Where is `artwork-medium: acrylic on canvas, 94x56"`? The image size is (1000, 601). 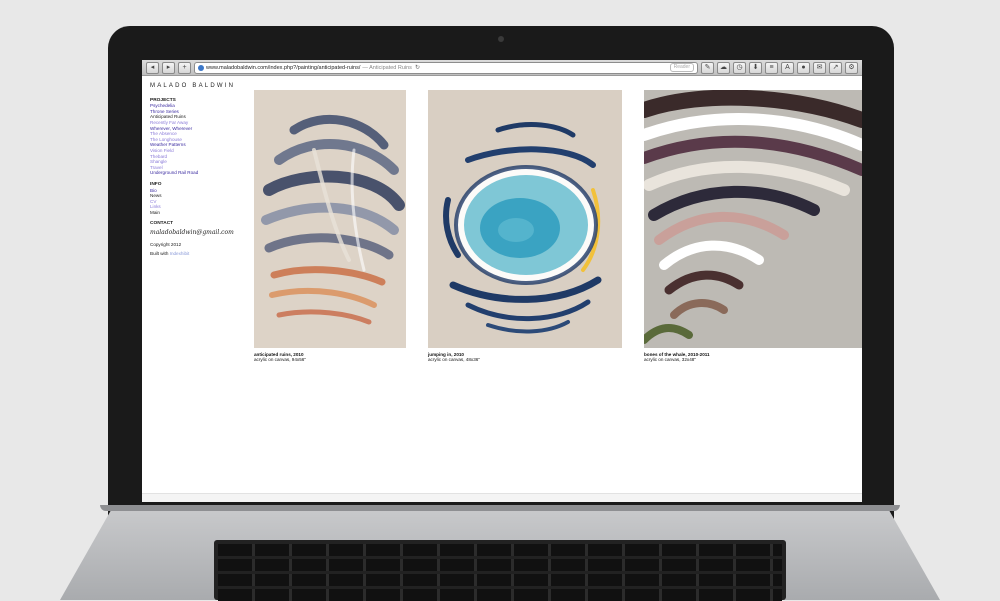
artwork-medium: acrylic on canvas, 94x56" is located at coordinates (280, 360).